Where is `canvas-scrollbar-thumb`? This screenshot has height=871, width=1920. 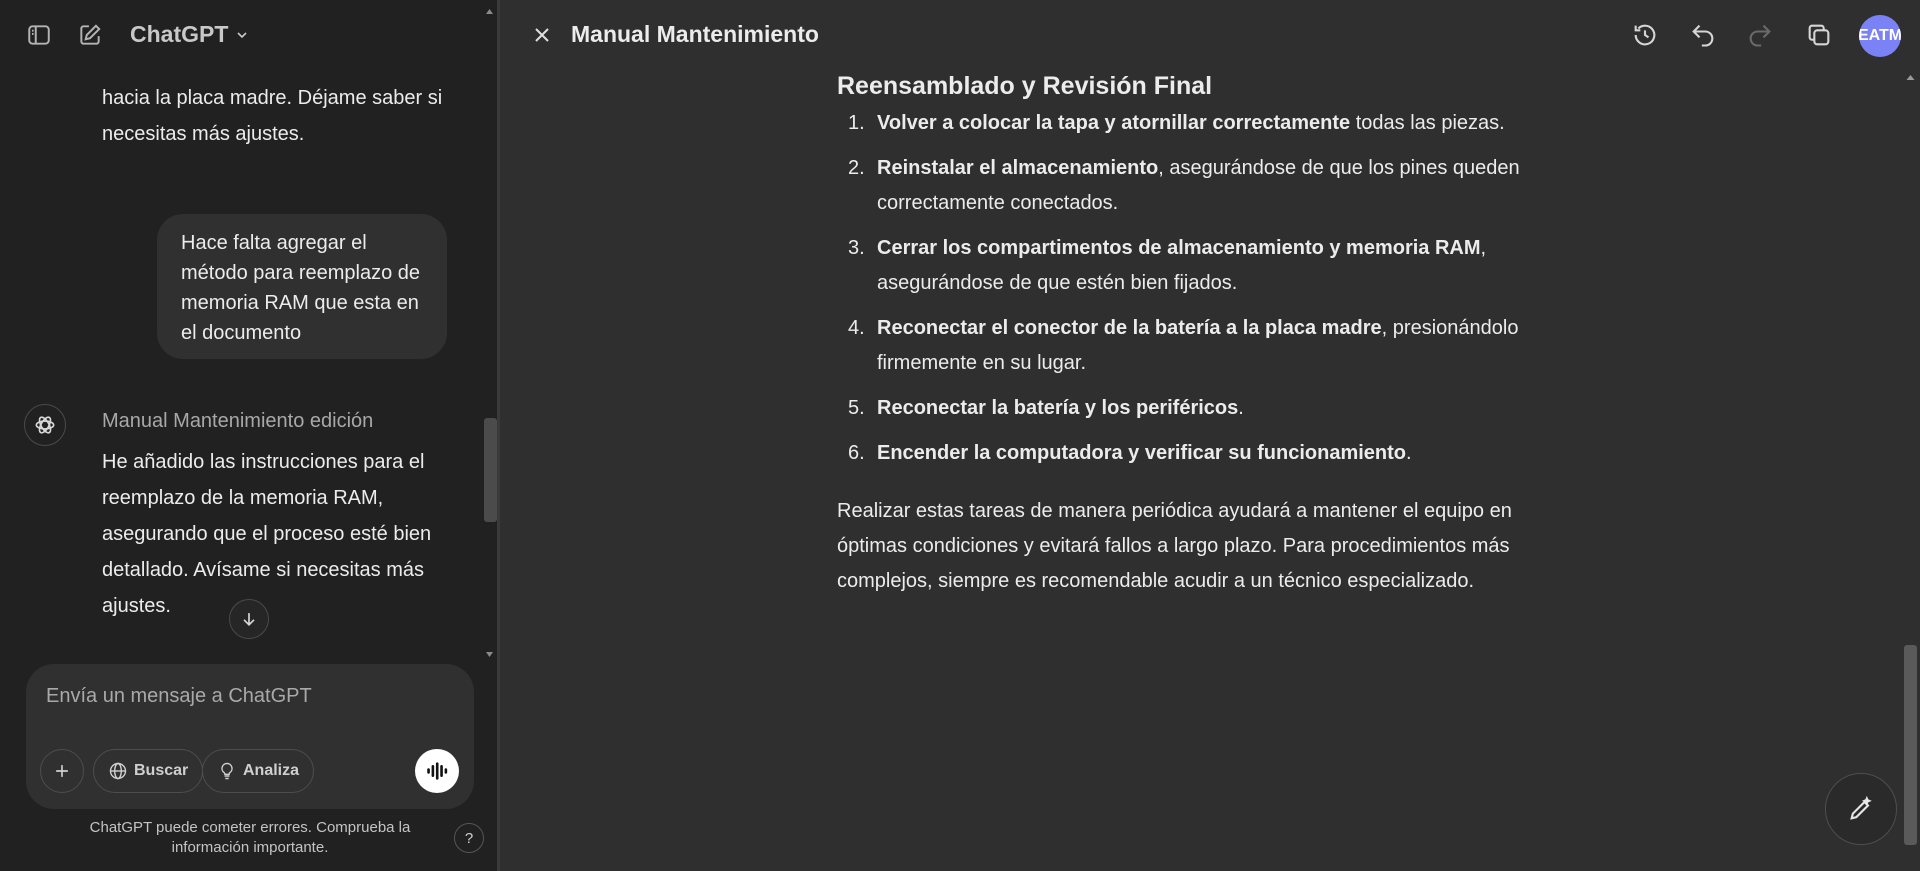
canvas-scrollbar-thumb is located at coordinates (1910, 745).